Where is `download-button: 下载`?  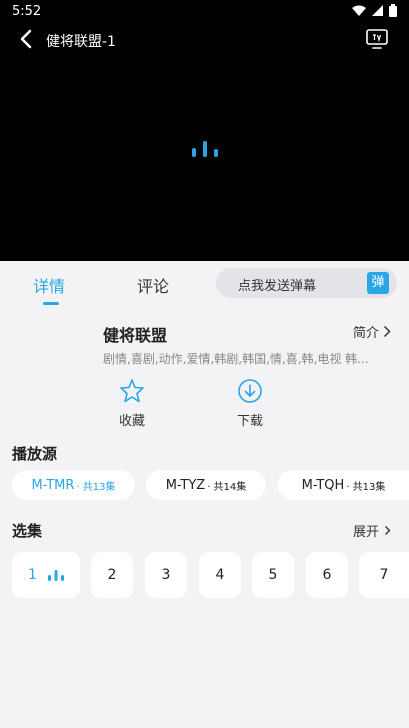
download-button: 下载 is located at coordinates (250, 403).